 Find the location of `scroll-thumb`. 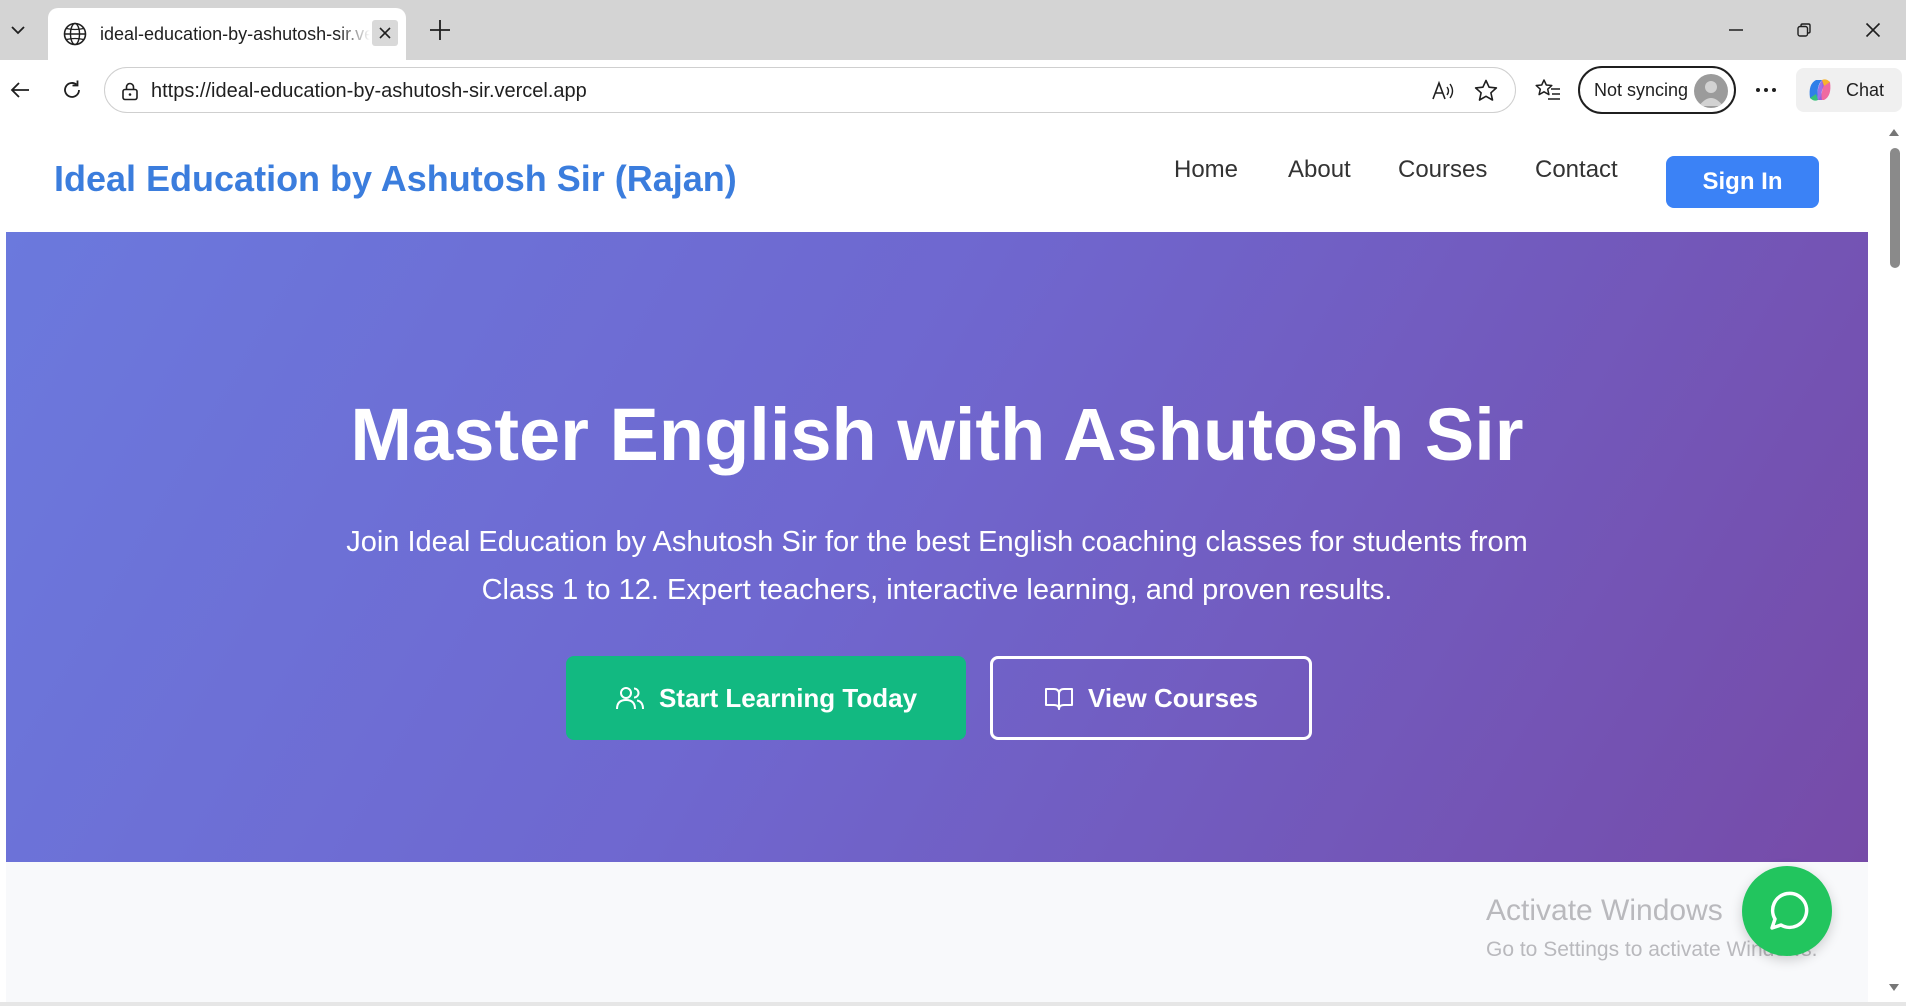

scroll-thumb is located at coordinates (1895, 208).